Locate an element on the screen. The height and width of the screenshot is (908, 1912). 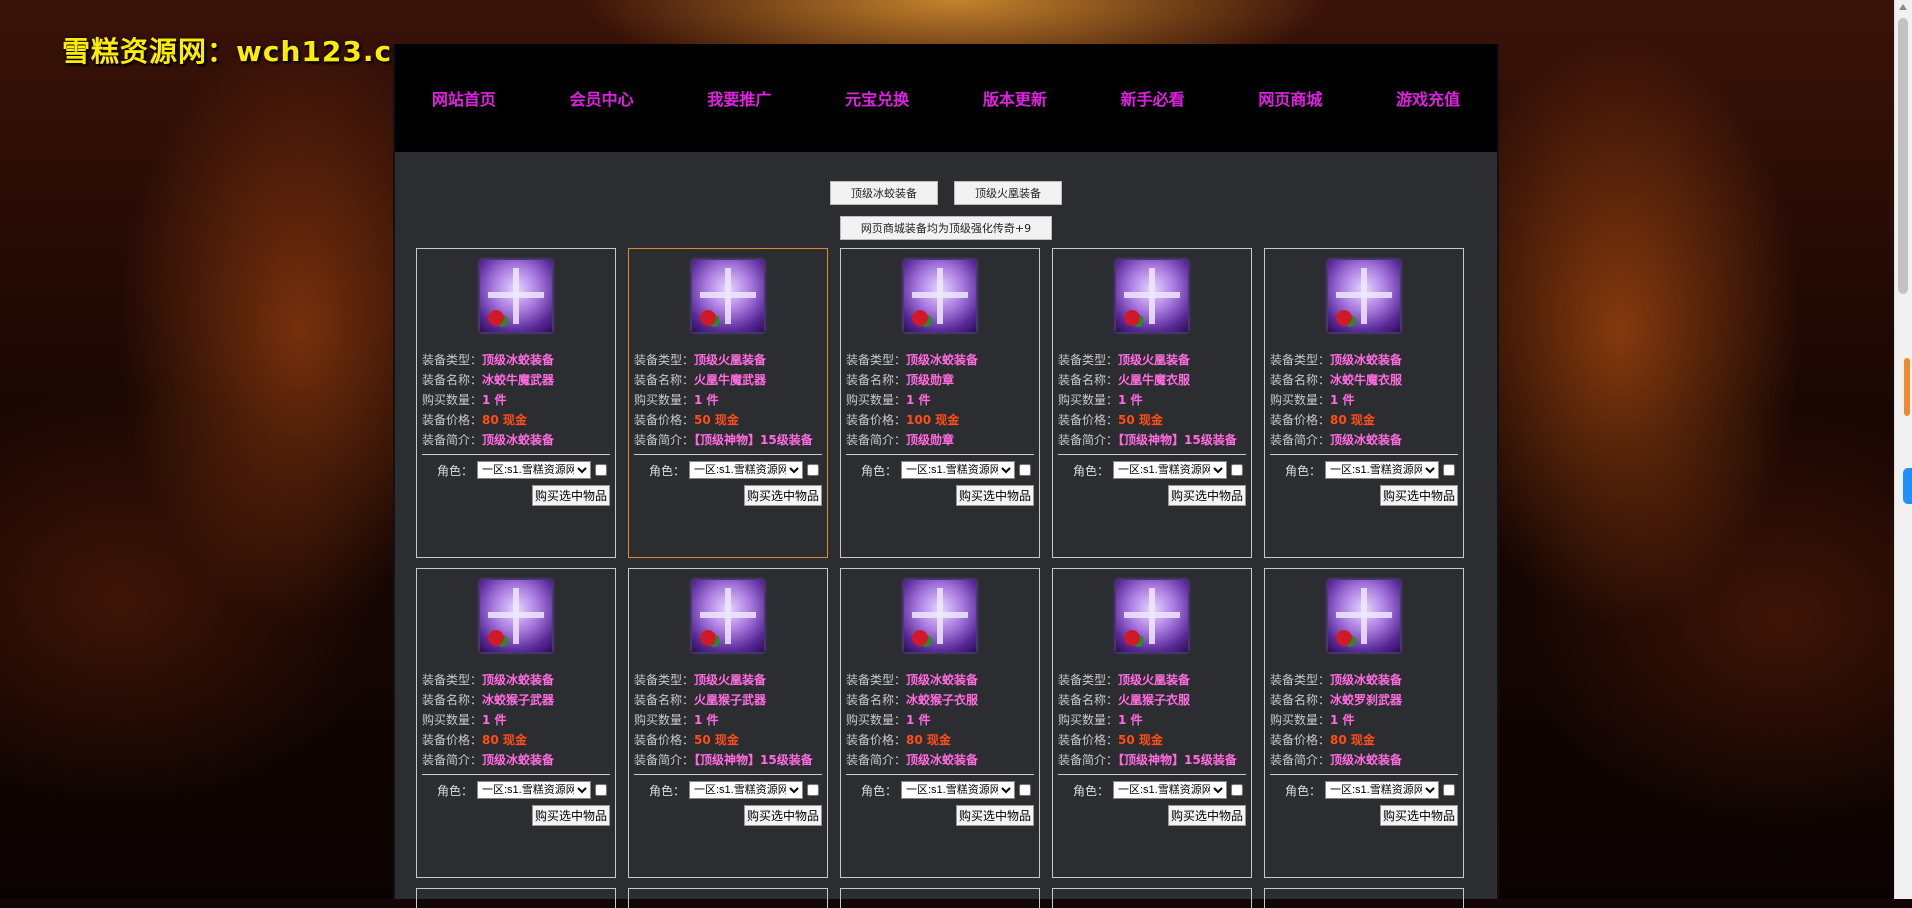
item-name-row: 装备名称：火凰猴子武器 is located at coordinates (730, 700).